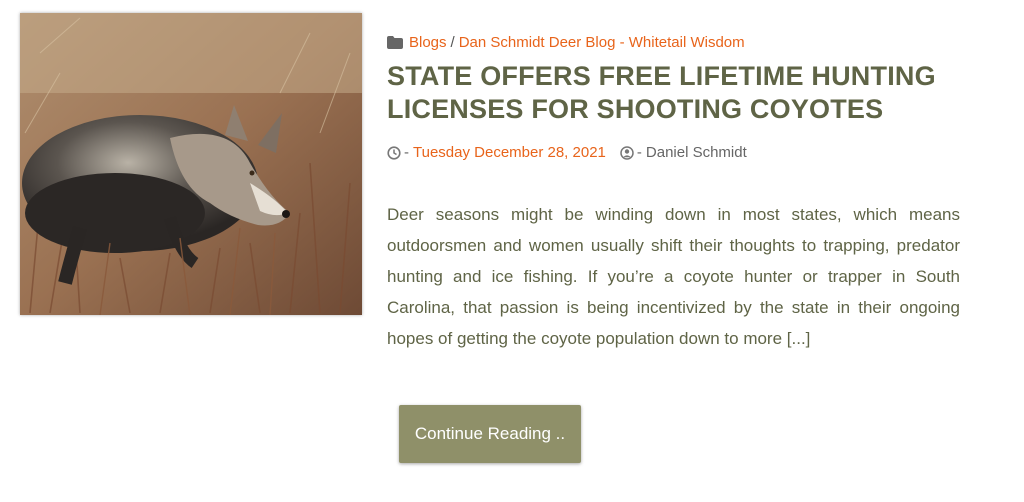 This screenshot has height=502, width=1024. I want to click on author-name: Daniel Schmidt, so click(696, 152).